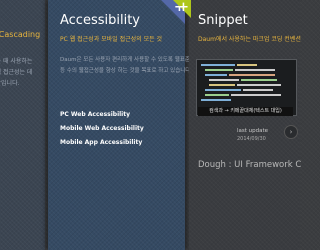 The image size is (320, 250). What do you see at coordinates (291, 132) in the screenshot?
I see `chevron-right-icon: ›` at bounding box center [291, 132].